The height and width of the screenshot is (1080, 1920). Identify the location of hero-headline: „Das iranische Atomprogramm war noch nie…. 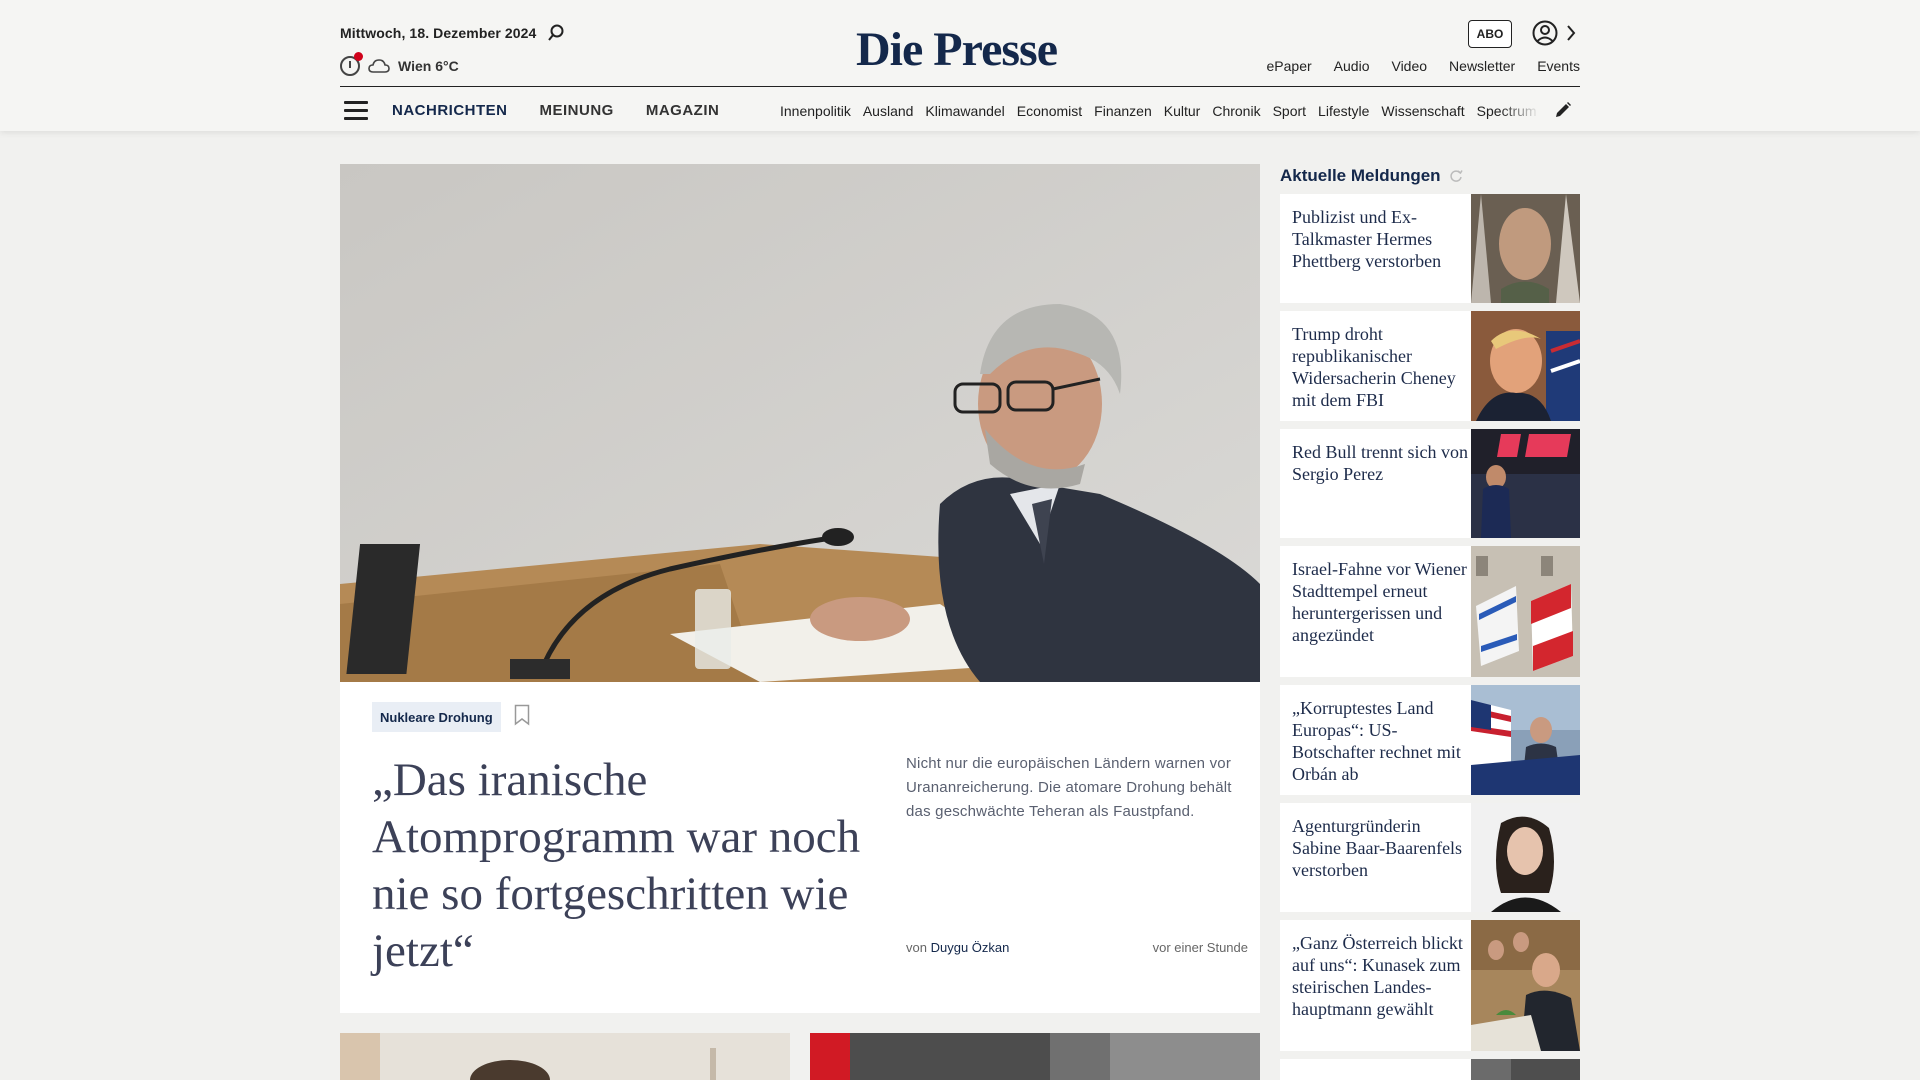
(632, 866).